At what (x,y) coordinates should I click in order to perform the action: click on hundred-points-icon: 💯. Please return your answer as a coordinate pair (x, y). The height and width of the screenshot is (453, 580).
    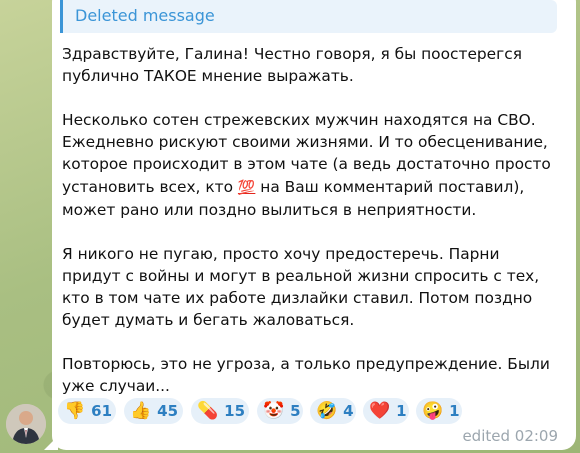
    Looking at the image, I should click on (246, 187).